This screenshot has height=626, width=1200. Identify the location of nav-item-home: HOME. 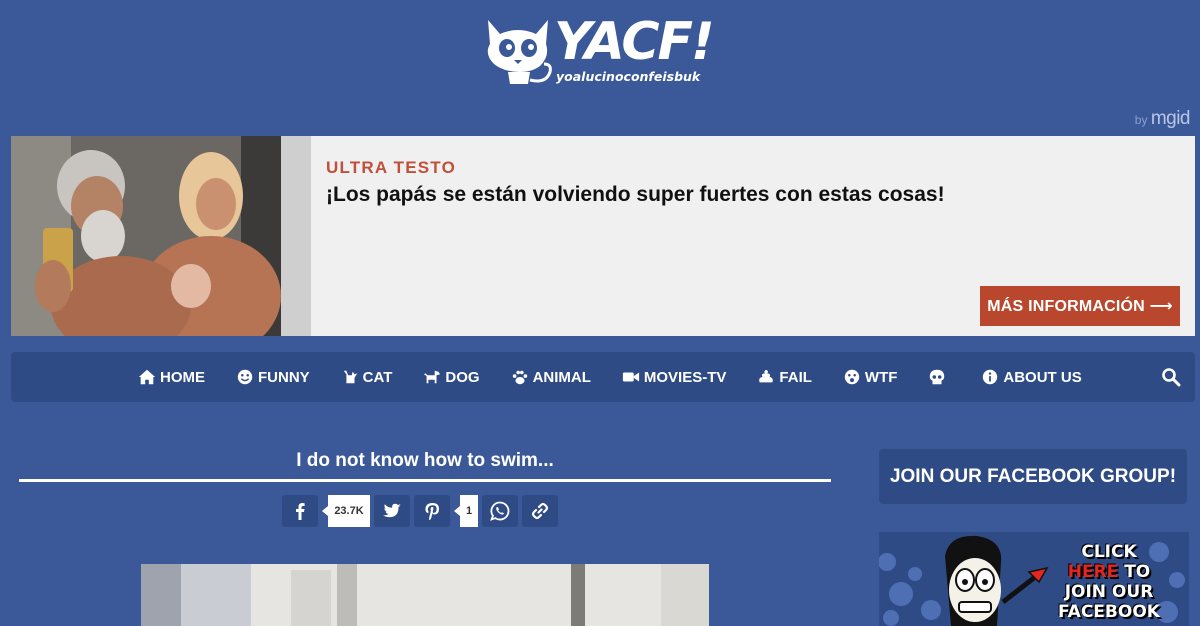
(171, 377).